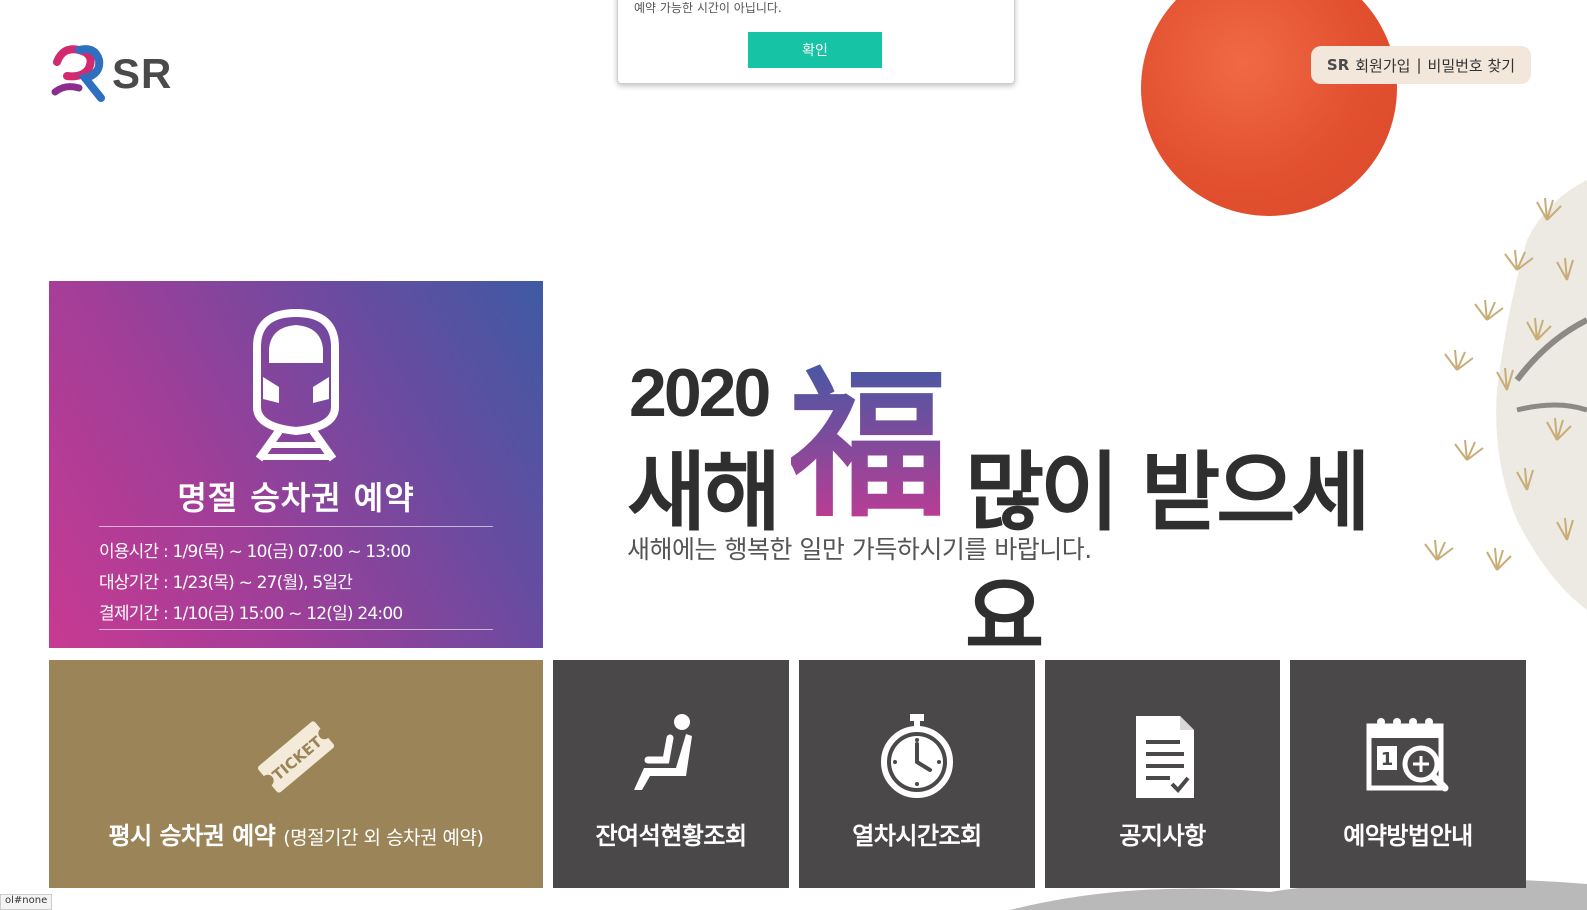  I want to click on promo-target-period: 대상기간 : 1/23(목) ~ 27(월), 5일간, so click(226, 583).